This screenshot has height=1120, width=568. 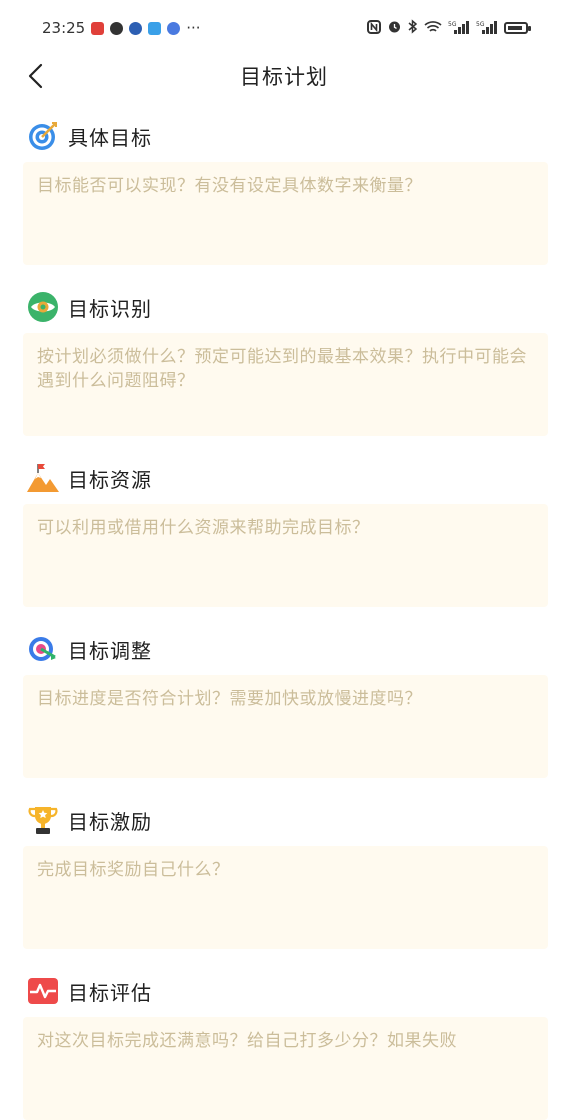 I want to click on section-title: 目标识别, so click(x=110, y=308).